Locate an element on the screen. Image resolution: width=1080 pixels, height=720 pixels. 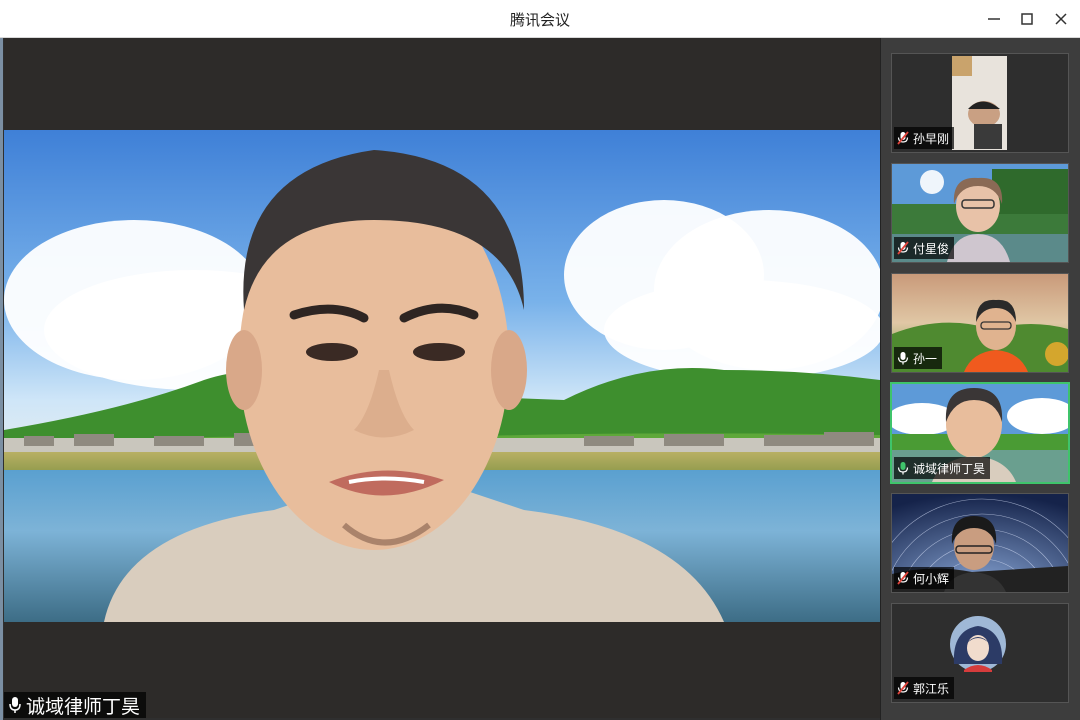
close-button is located at coordinates (1061, 19).